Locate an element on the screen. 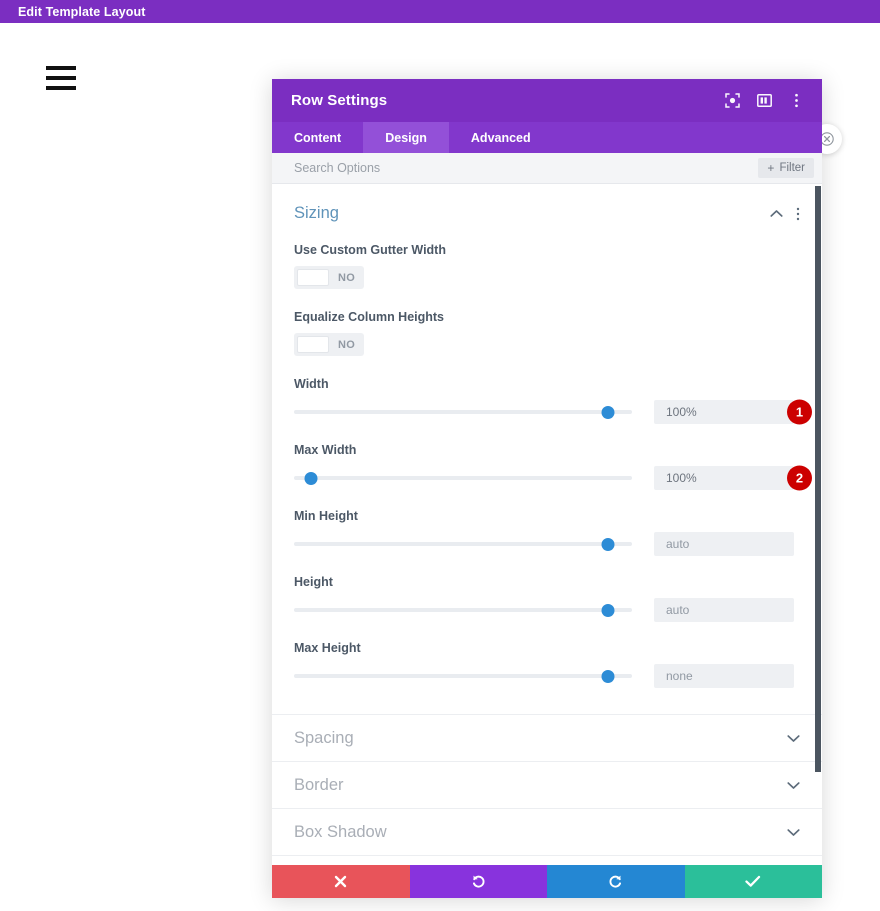  field-width: Width 100% 1 is located at coordinates (553, 401).